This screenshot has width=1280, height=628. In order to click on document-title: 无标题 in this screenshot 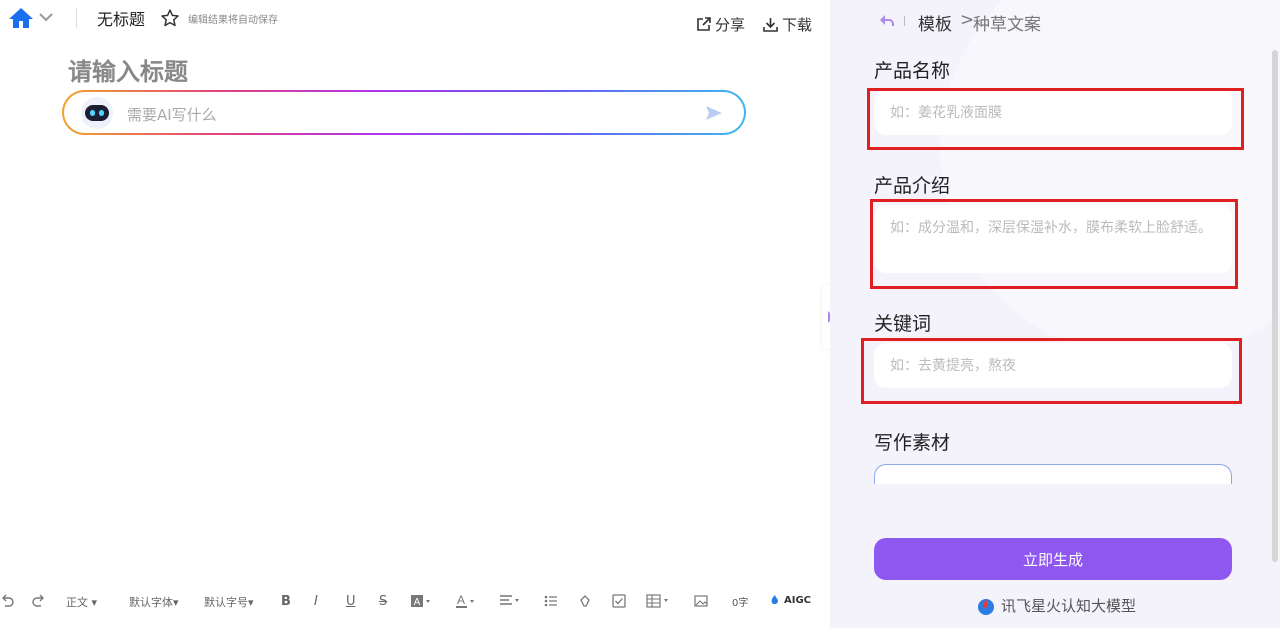, I will do `click(121, 18)`.